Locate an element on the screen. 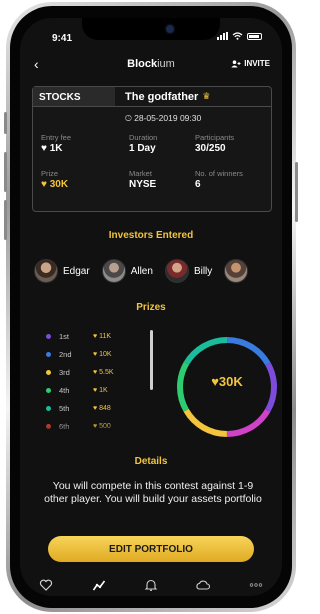 Image resolution: width=320 pixels, height=614 pixels. prize-amount: 1K is located at coordinates (103, 390).